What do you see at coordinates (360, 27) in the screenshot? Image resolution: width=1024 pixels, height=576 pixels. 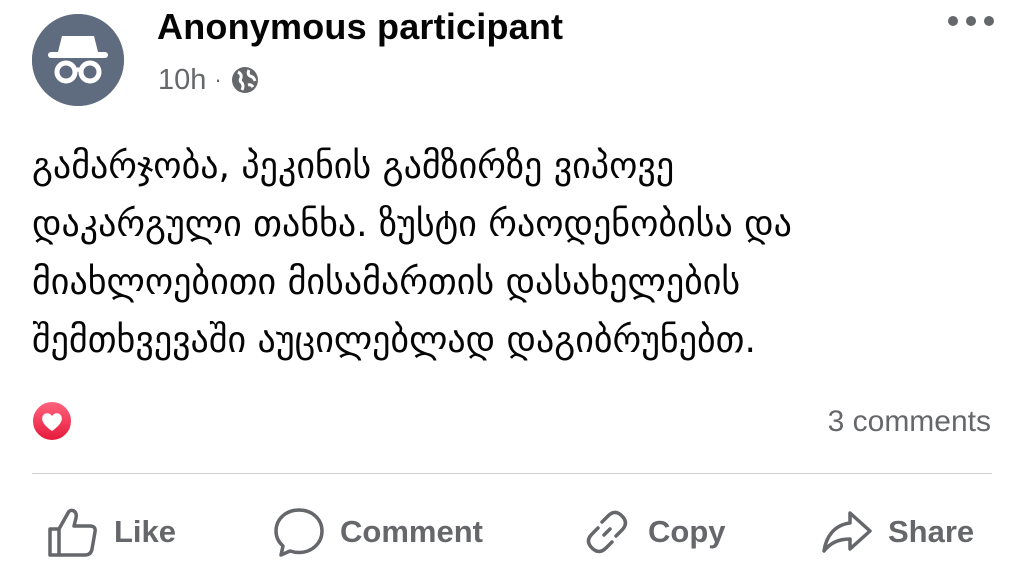 I see `author-name: Anonymous participant` at bounding box center [360, 27].